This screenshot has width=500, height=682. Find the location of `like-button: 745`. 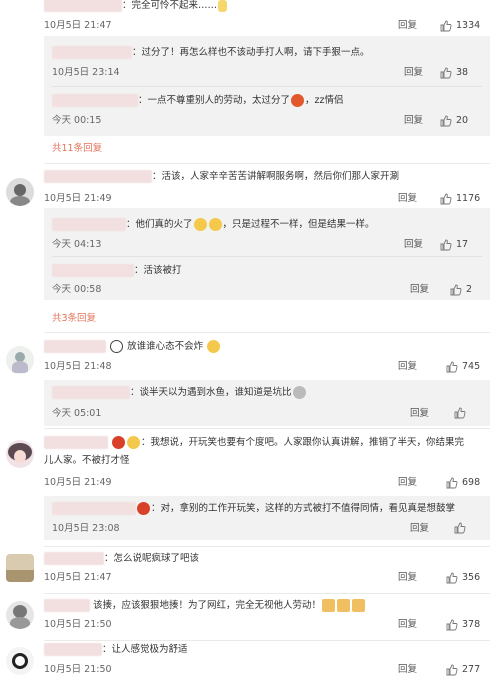

like-button: 745 is located at coordinates (463, 367).